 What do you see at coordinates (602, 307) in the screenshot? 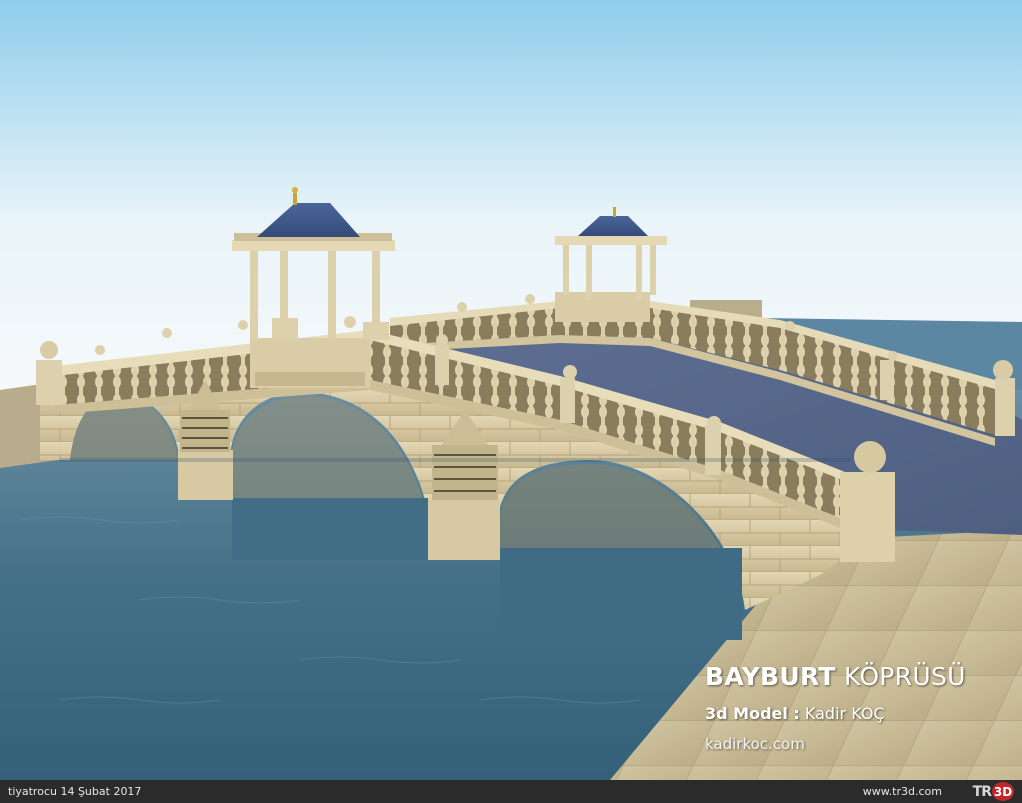
I see `gazebo-right-base` at bounding box center [602, 307].